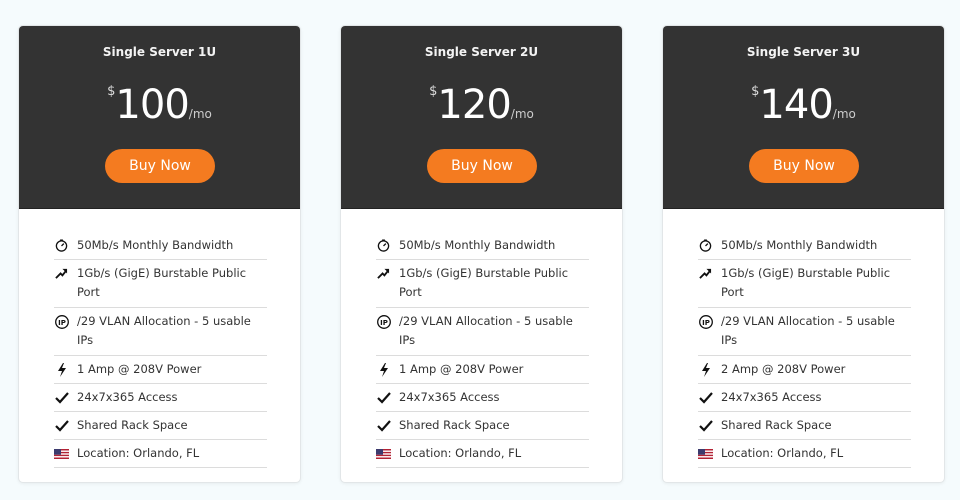 This screenshot has width=960, height=500. I want to click on plan-header: Single Server 1U $100/mo Buy Now, so click(159, 117).